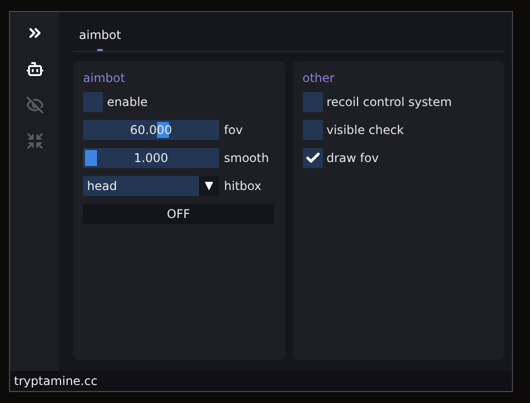 This screenshot has height=403, width=530. Describe the element at coordinates (389, 102) in the screenshot. I see `checkbox-label: recoil control system` at that location.